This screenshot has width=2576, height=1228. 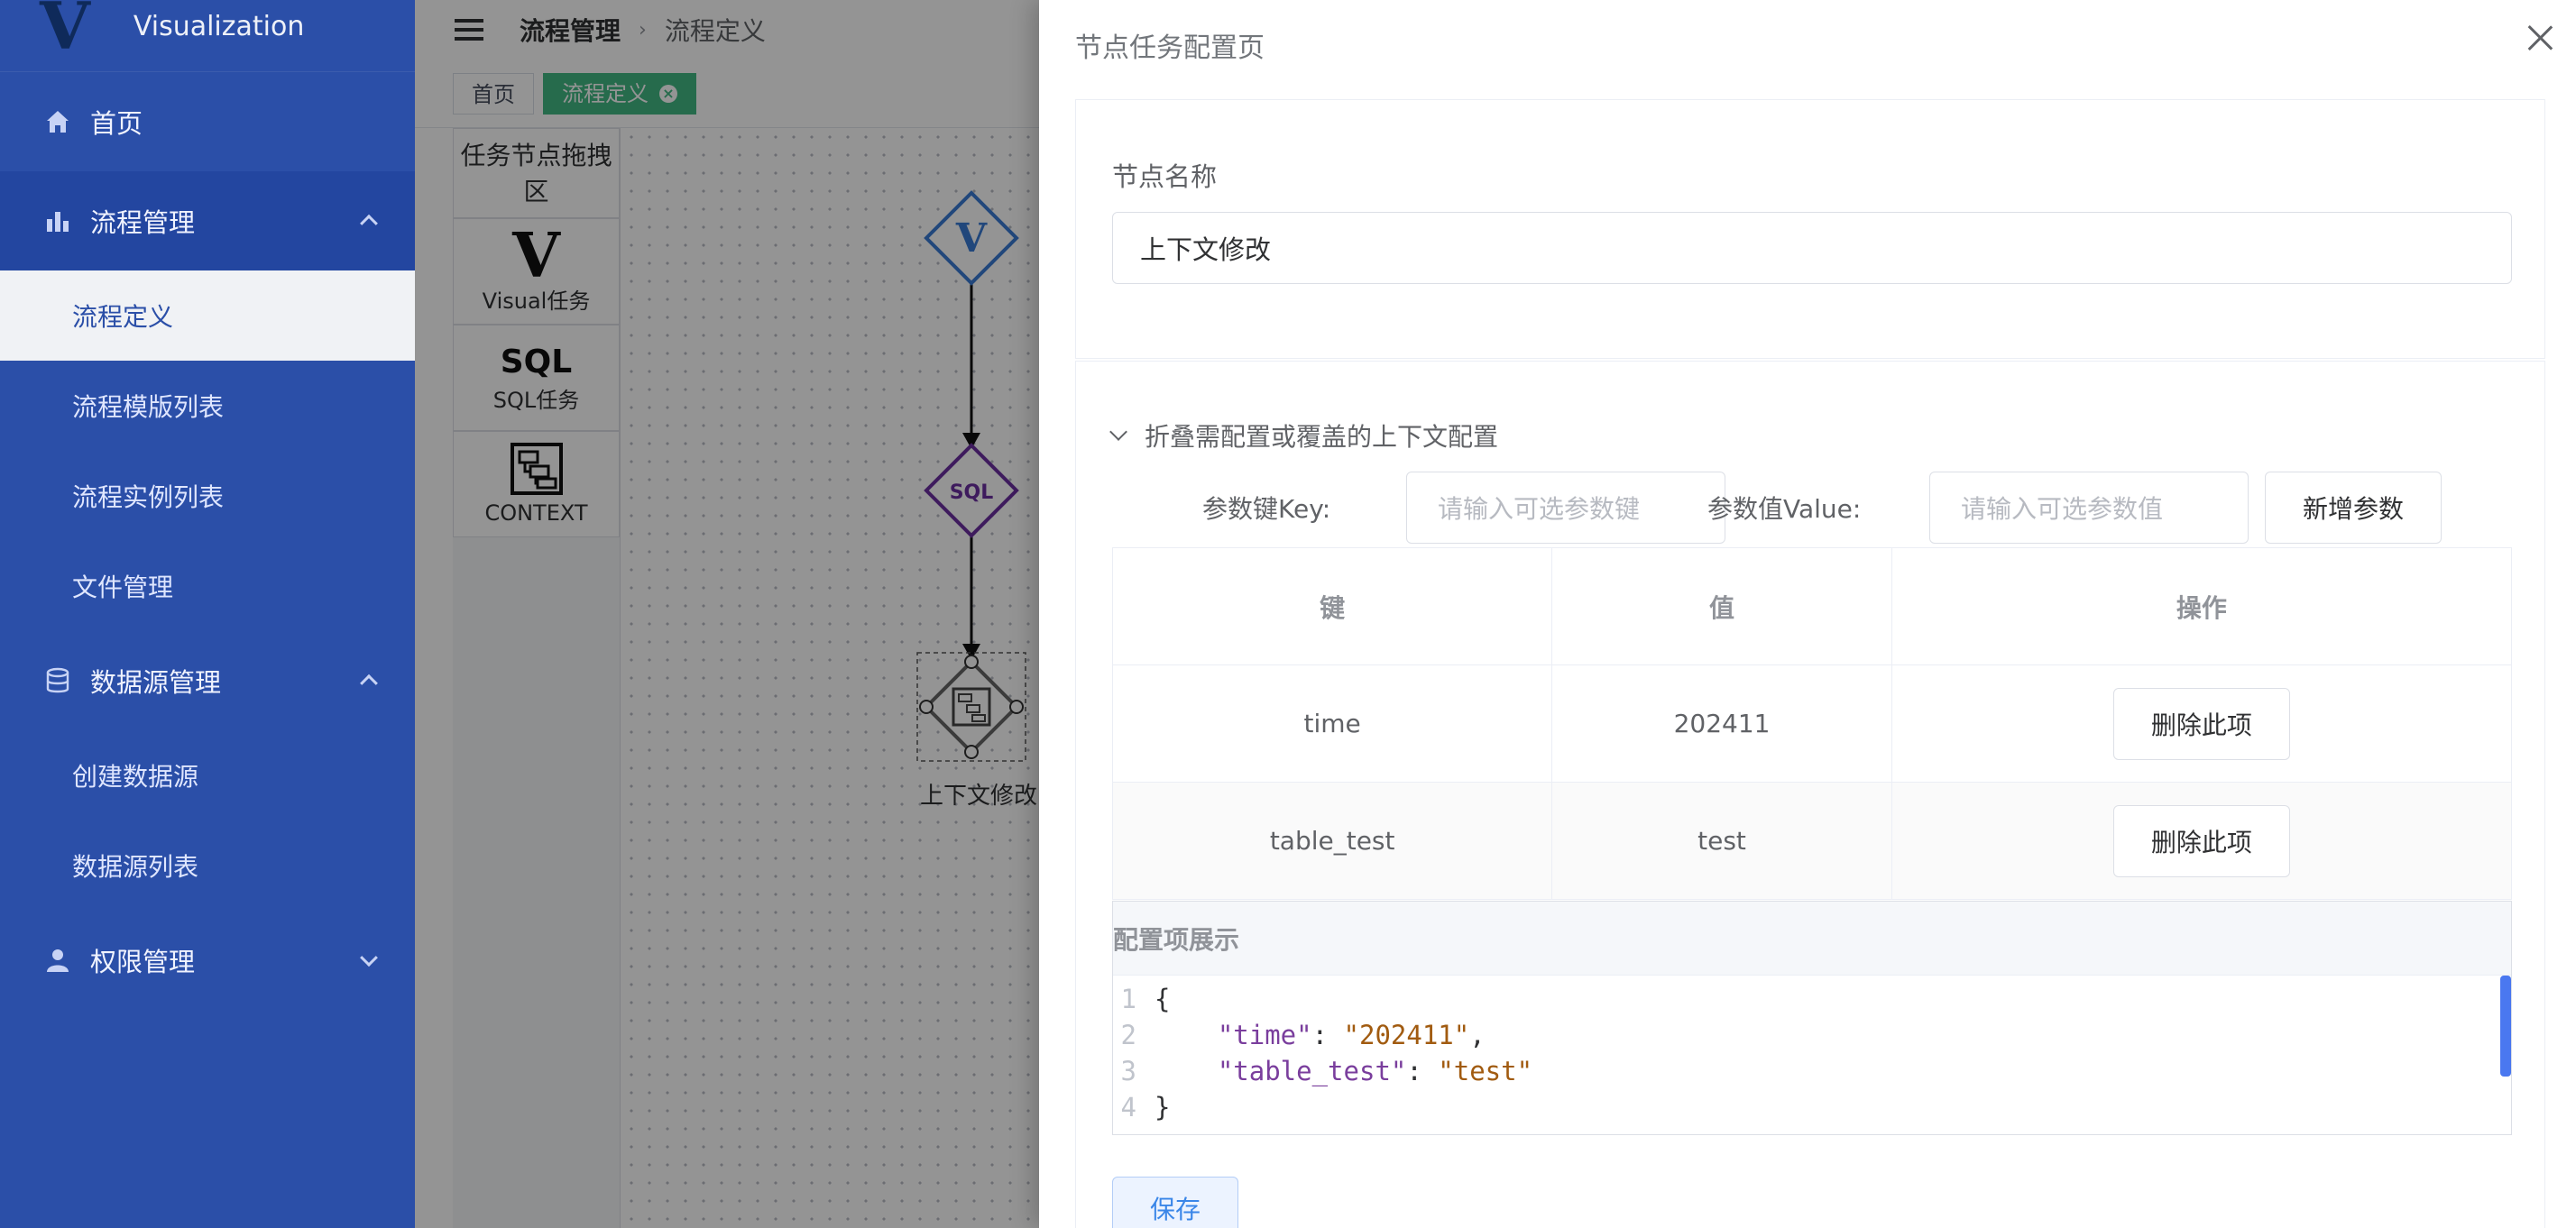 What do you see at coordinates (143, 223) in the screenshot?
I see `sidebar-item-label: 流程管理` at bounding box center [143, 223].